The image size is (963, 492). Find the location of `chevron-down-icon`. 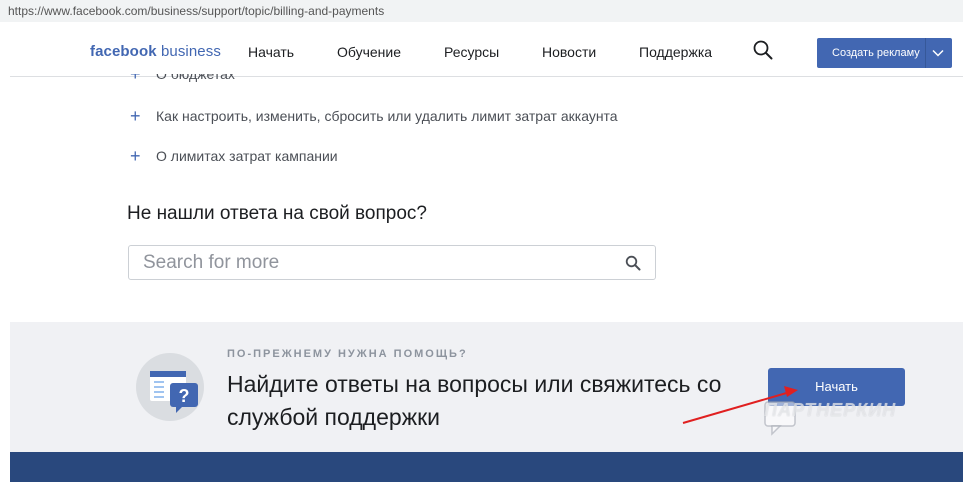

chevron-down-icon is located at coordinates (938, 53).